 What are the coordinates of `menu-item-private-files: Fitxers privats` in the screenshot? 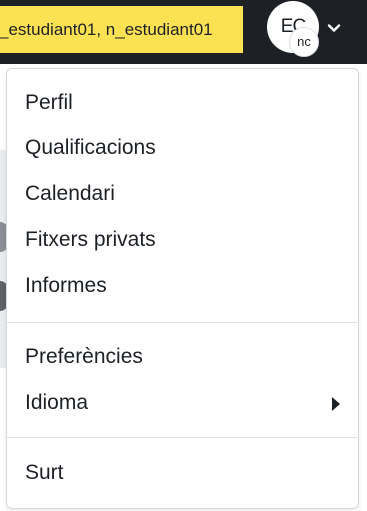 It's located at (182, 240).